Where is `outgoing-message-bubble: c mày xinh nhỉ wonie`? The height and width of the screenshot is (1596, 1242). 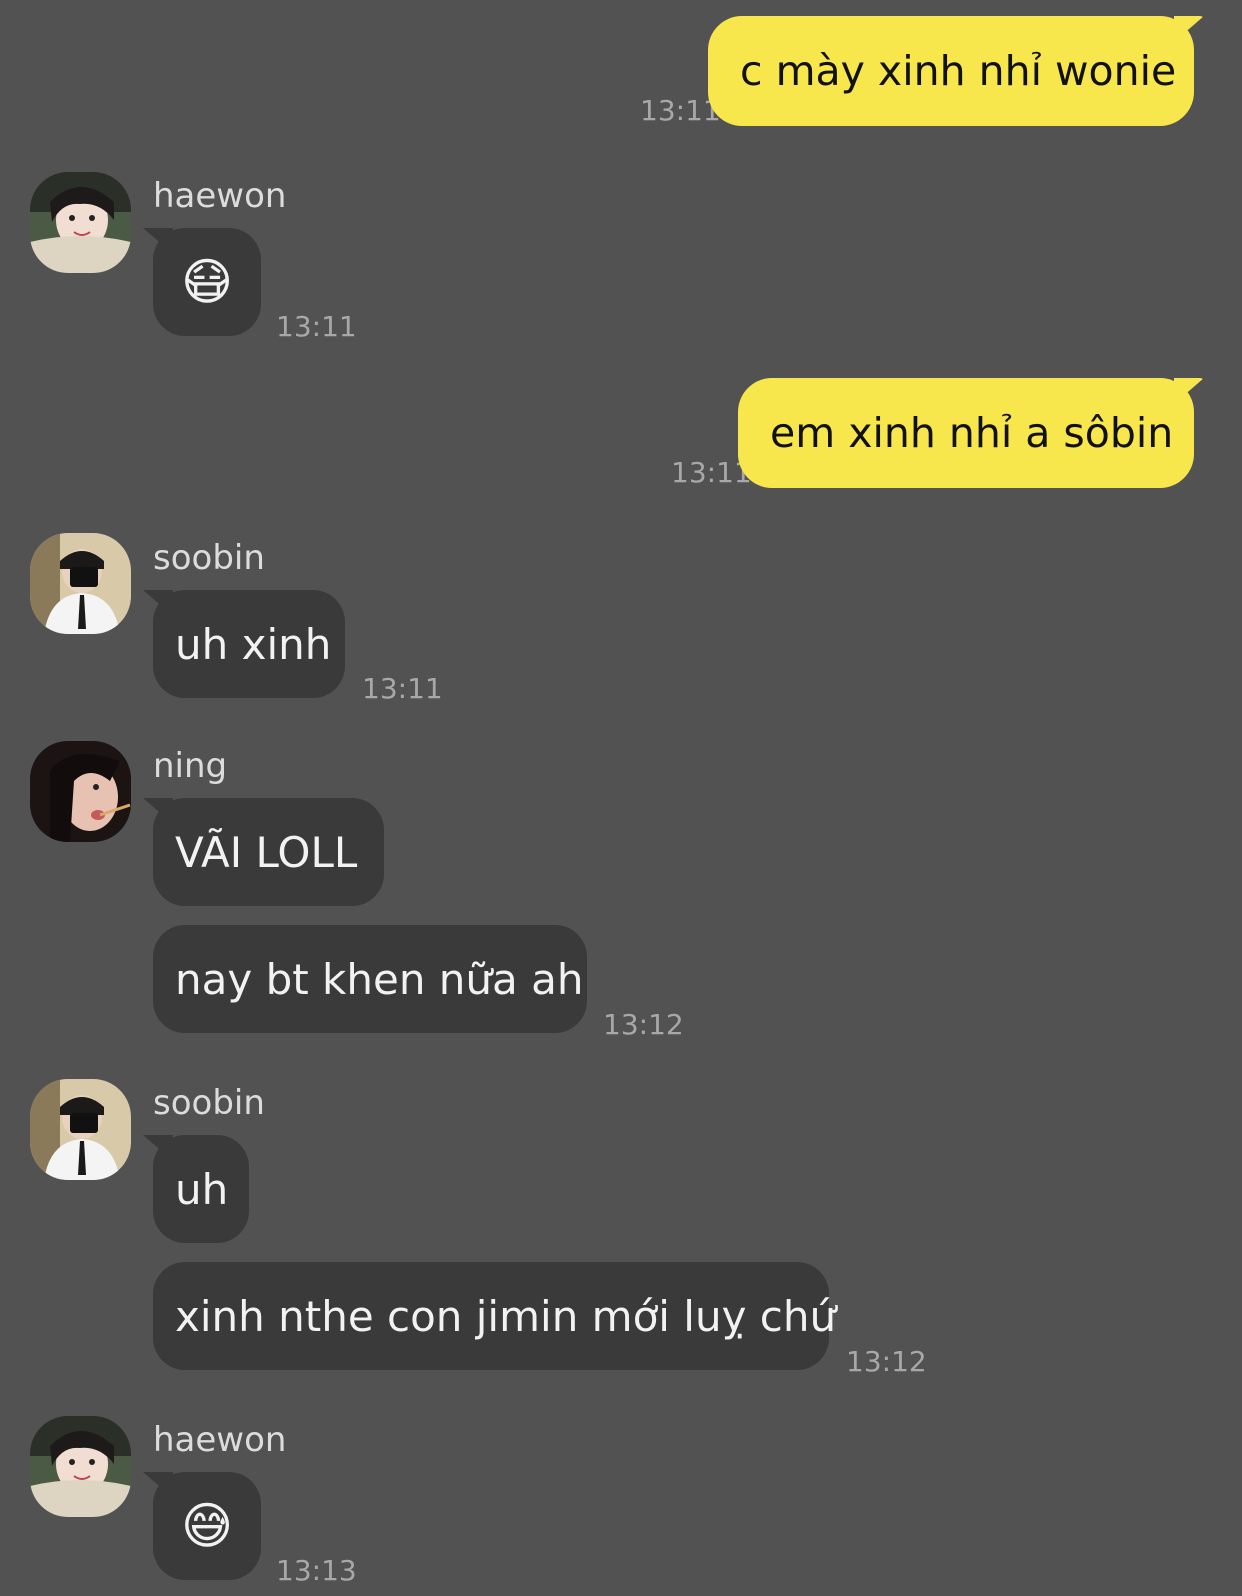
outgoing-message-bubble: c mày xinh nhỉ wonie is located at coordinates (951, 71).